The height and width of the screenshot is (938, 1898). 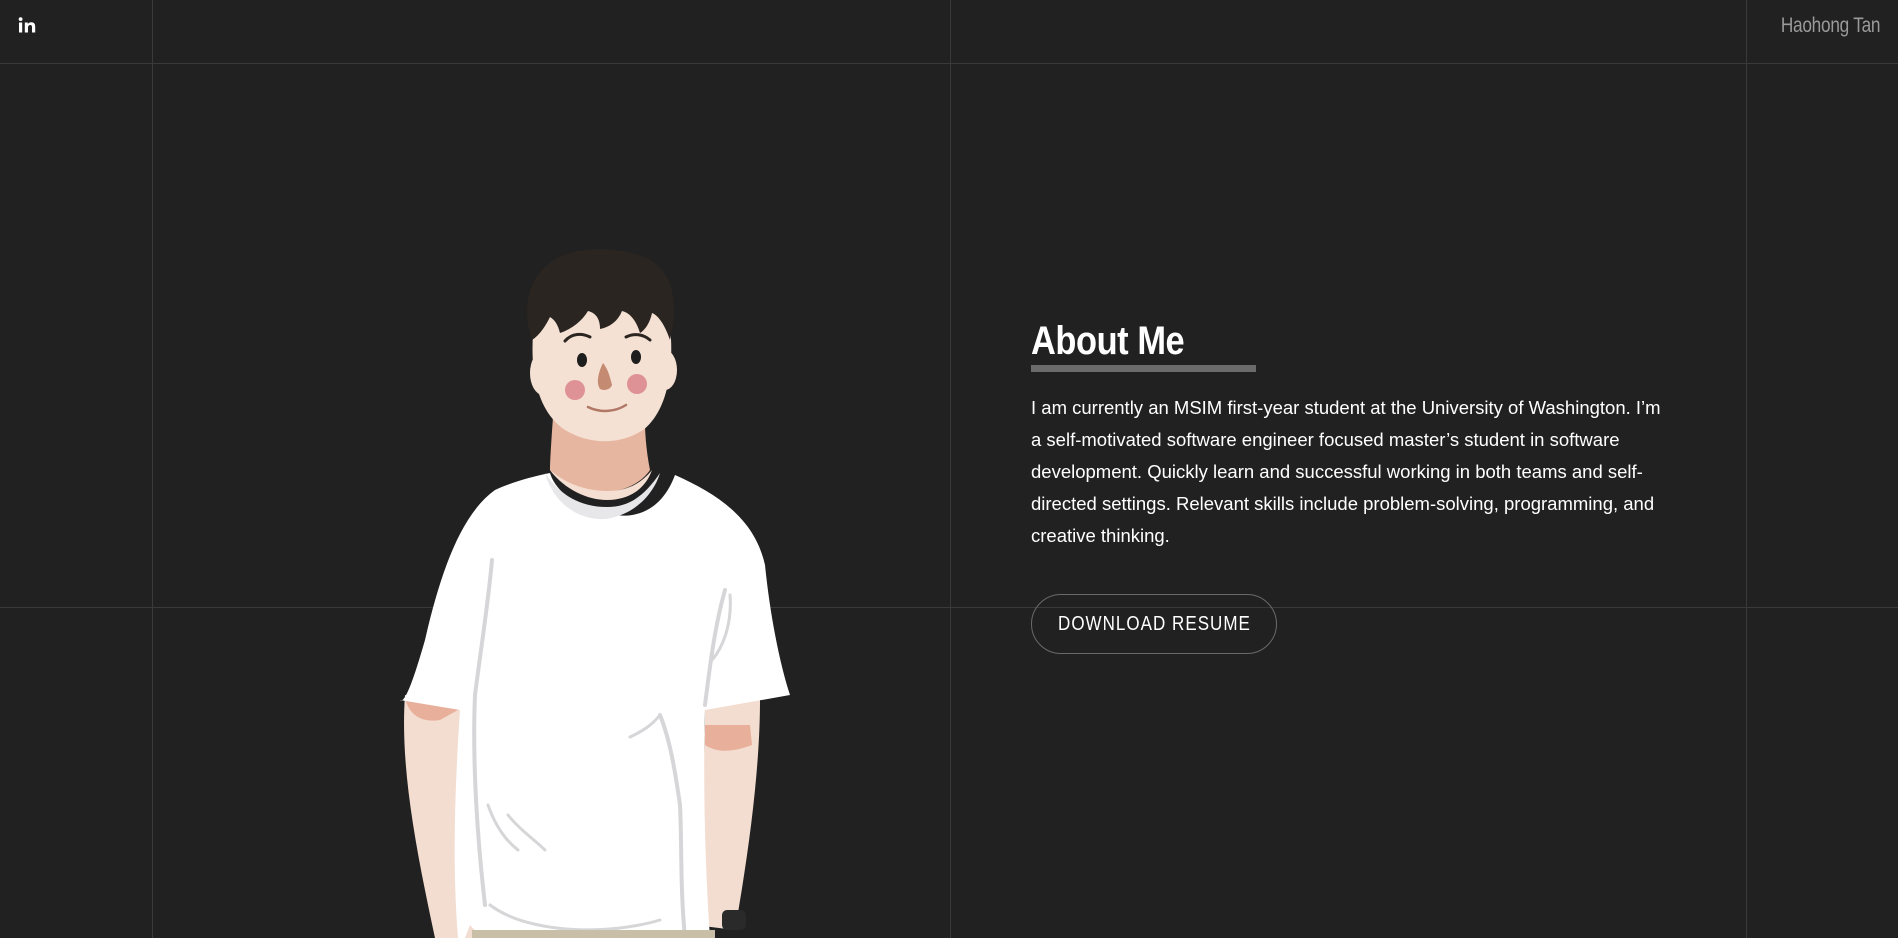 I want to click on brand-name: Haohong Tan, so click(x=1831, y=26).